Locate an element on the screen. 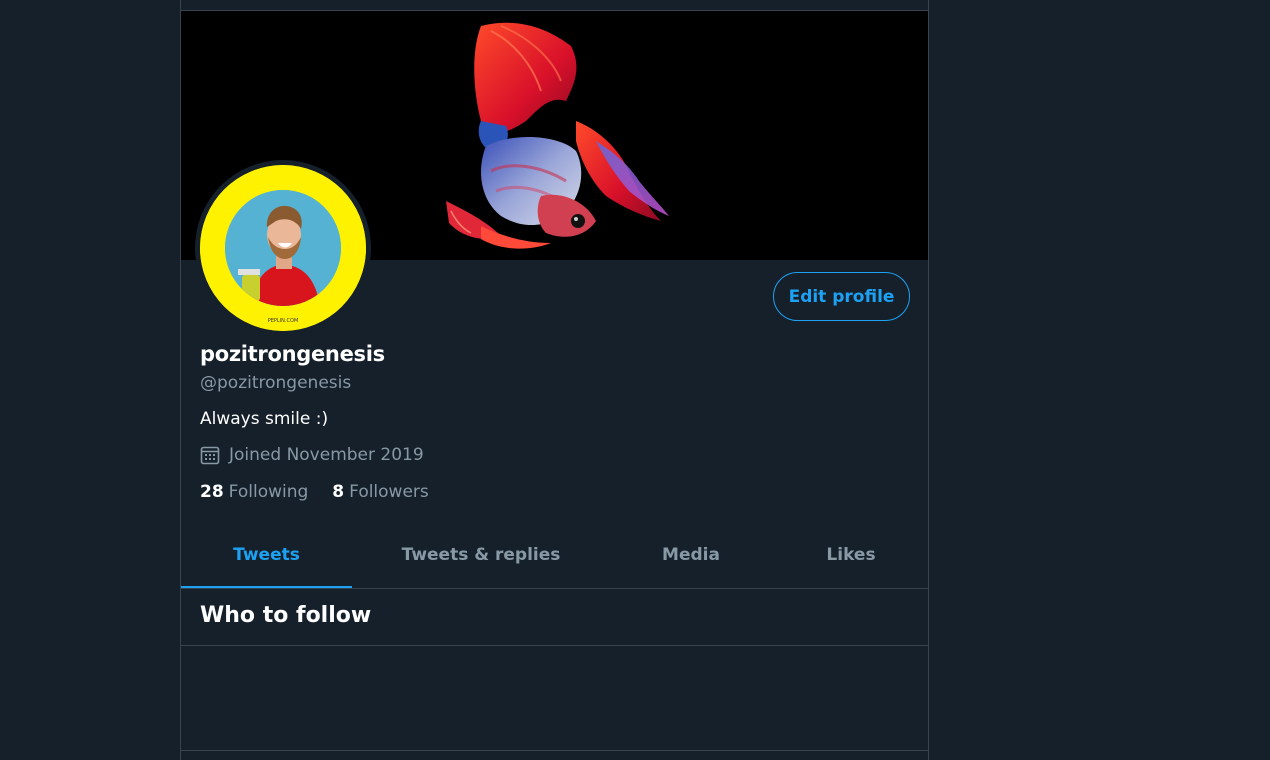 This screenshot has height=760, width=1270. profile-tabs: Tweets Tweets & replies Media Likes is located at coordinates (554, 555).